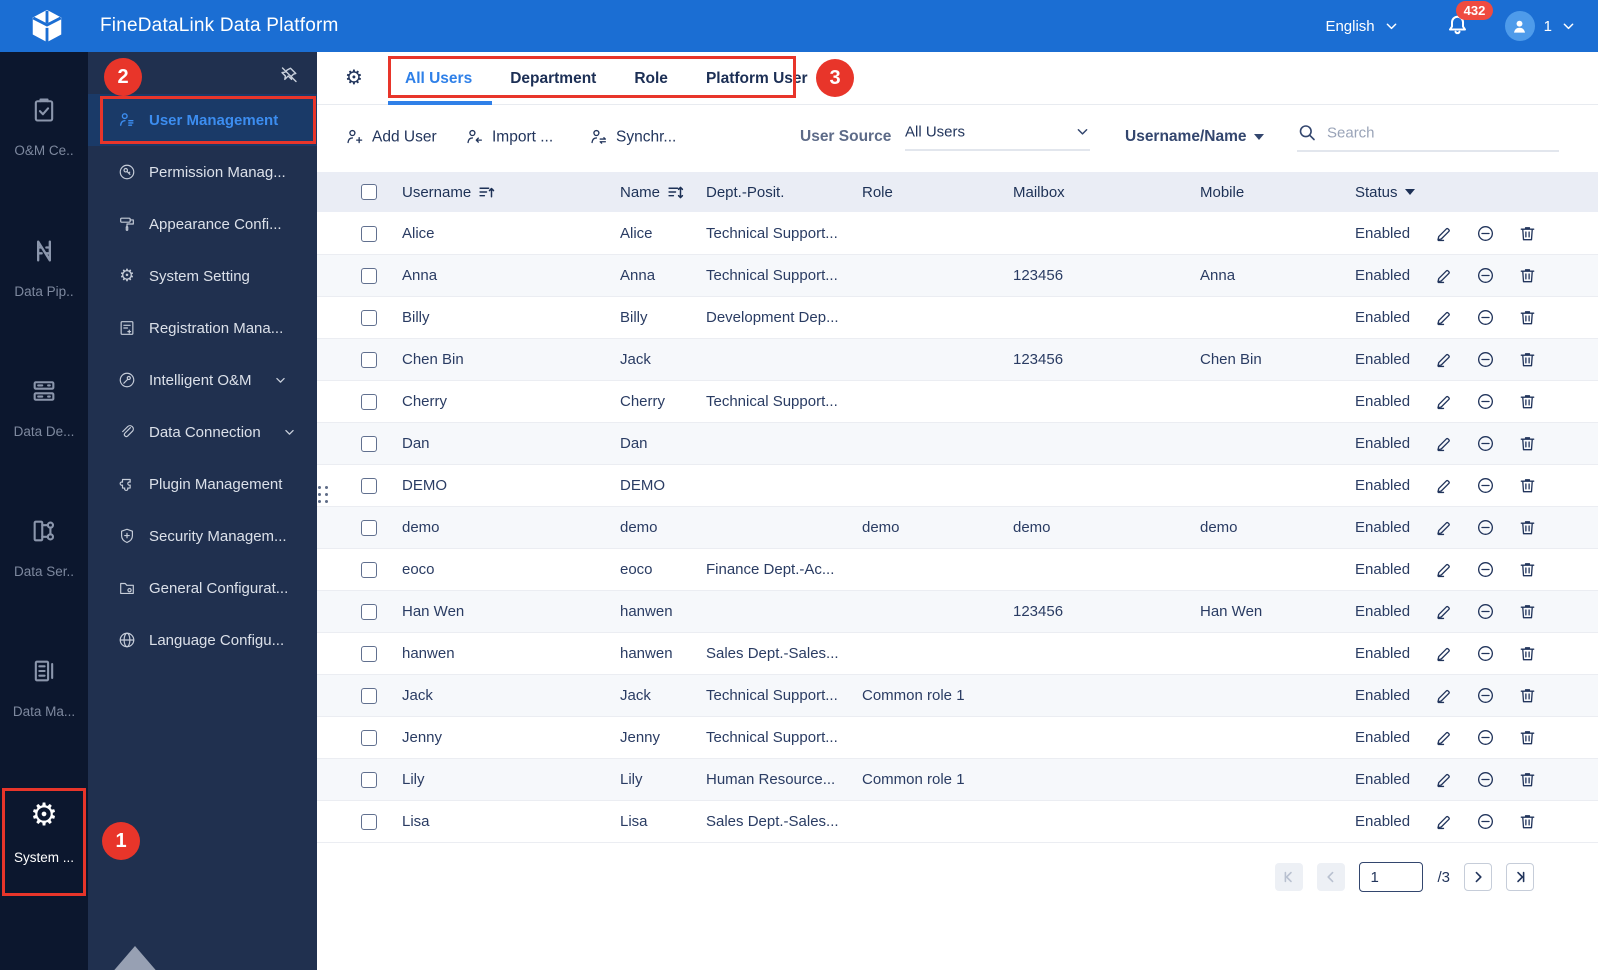 The width and height of the screenshot is (1598, 970). I want to click on tab-all-users: All Users, so click(438, 79).